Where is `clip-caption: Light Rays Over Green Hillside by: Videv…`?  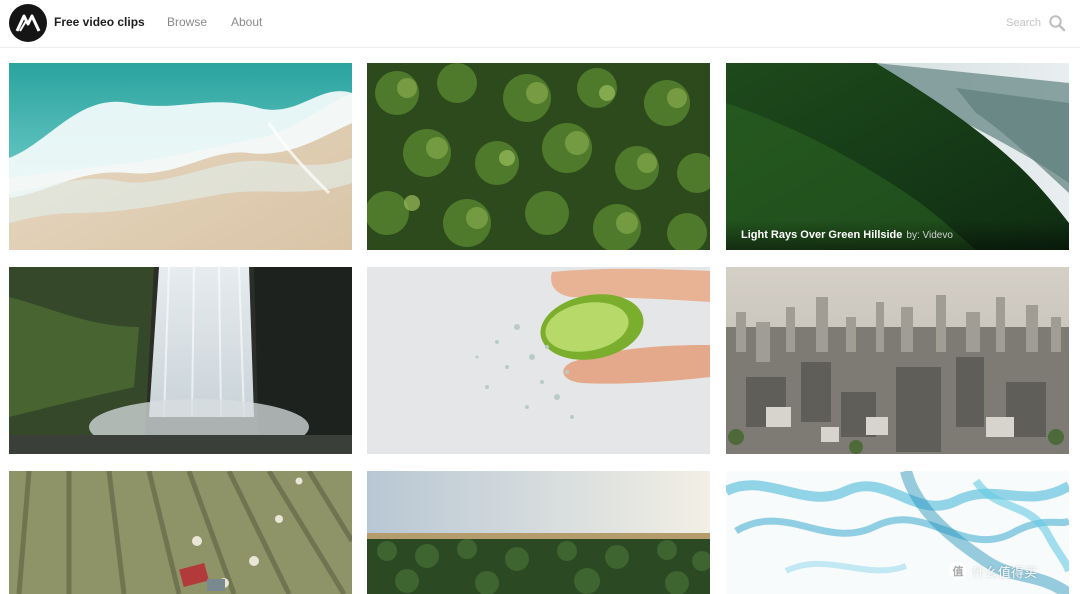
clip-caption: Light Rays Over Green Hillside by: Videv… is located at coordinates (897, 235).